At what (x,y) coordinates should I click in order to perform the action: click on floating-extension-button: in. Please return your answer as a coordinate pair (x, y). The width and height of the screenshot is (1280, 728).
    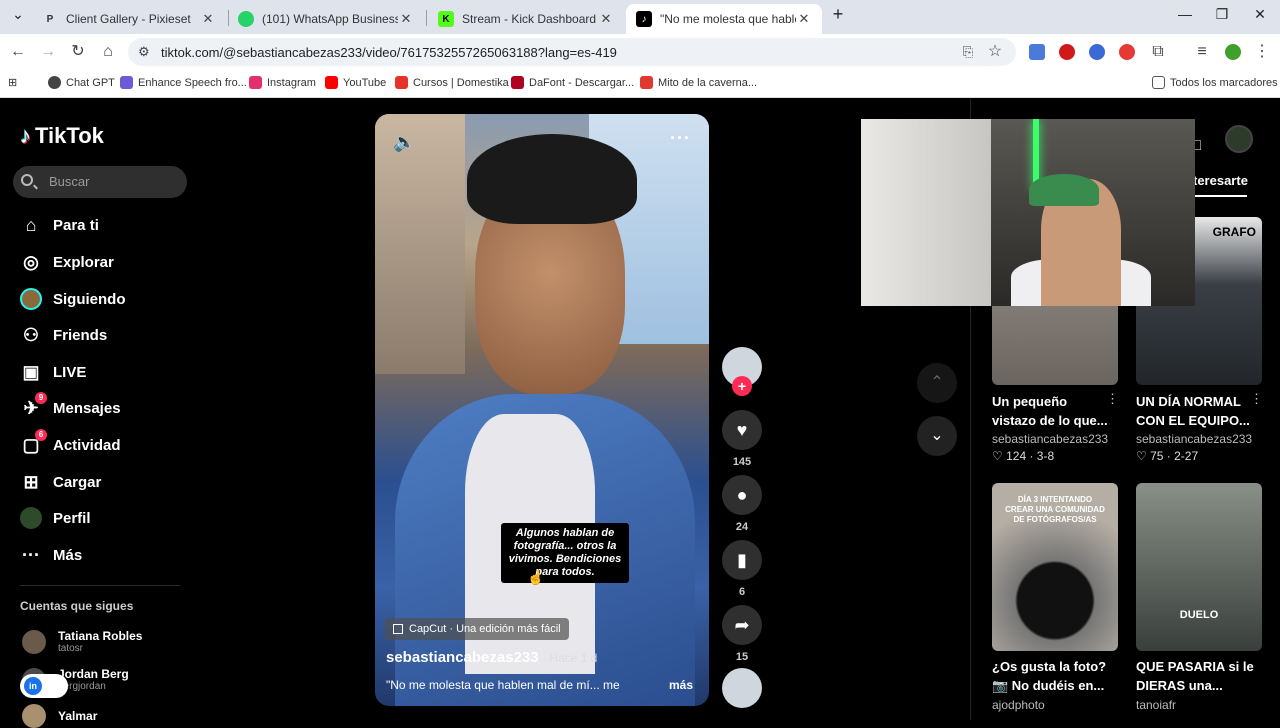
    Looking at the image, I should click on (44, 686).